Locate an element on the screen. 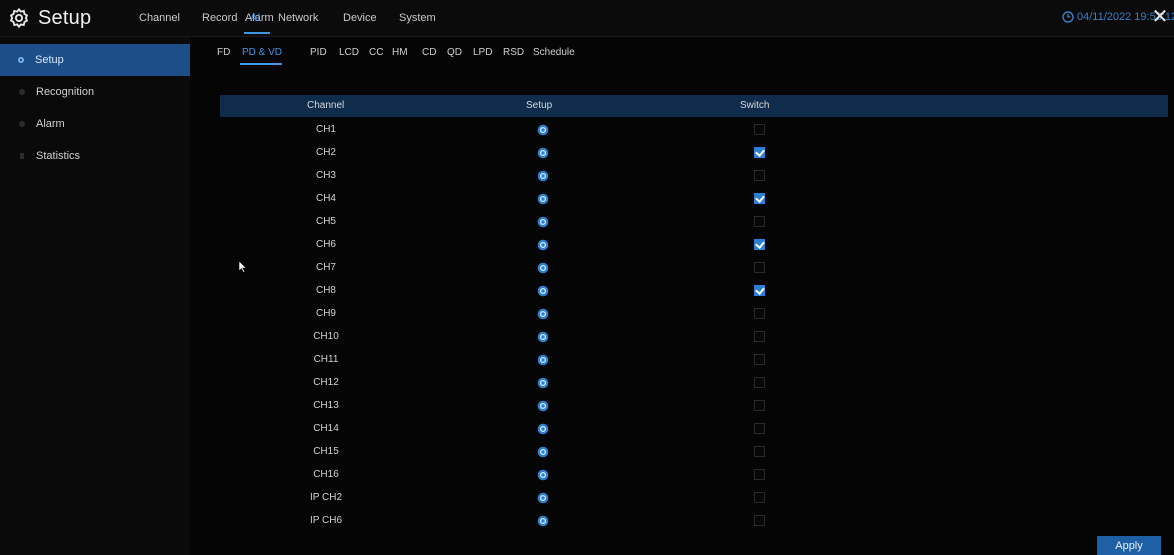 This screenshot has height=555, width=1174. sidebar-item-label: Alarm is located at coordinates (50, 124).